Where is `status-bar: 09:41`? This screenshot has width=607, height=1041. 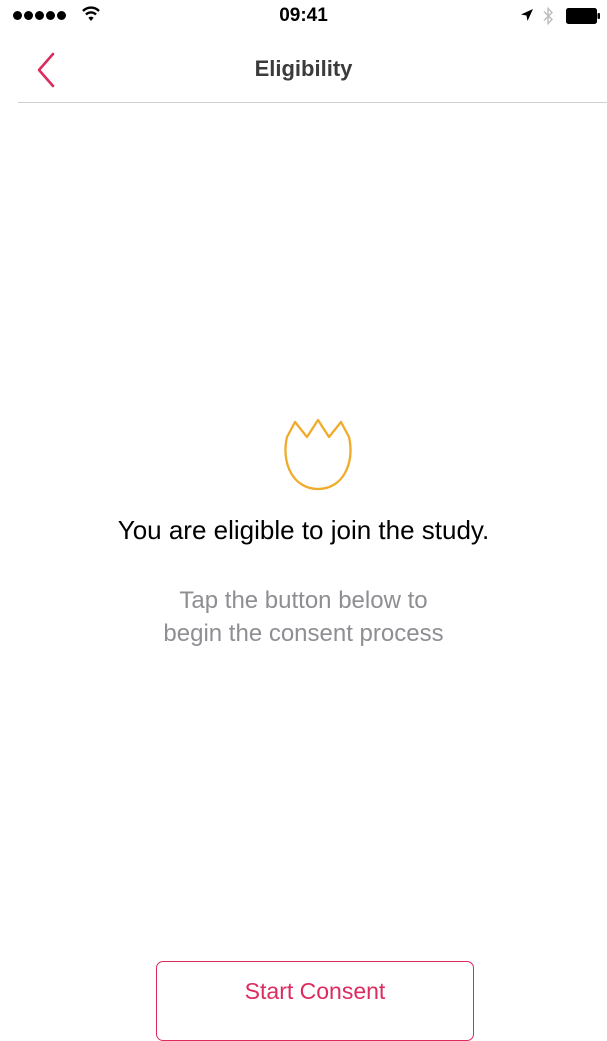 status-bar: 09:41 is located at coordinates (303, 17).